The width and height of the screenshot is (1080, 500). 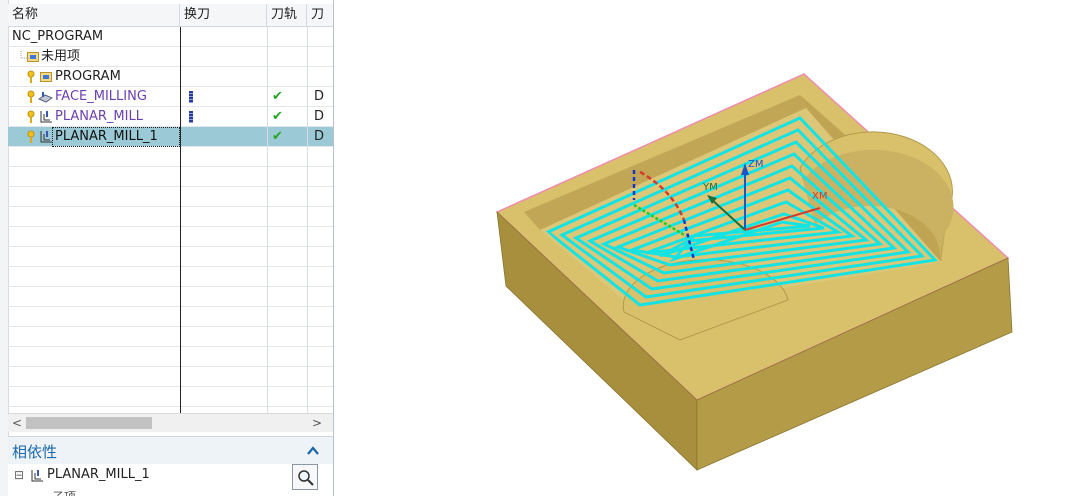 What do you see at coordinates (313, 451) in the screenshot?
I see `collapse-chevron-icon` at bounding box center [313, 451].